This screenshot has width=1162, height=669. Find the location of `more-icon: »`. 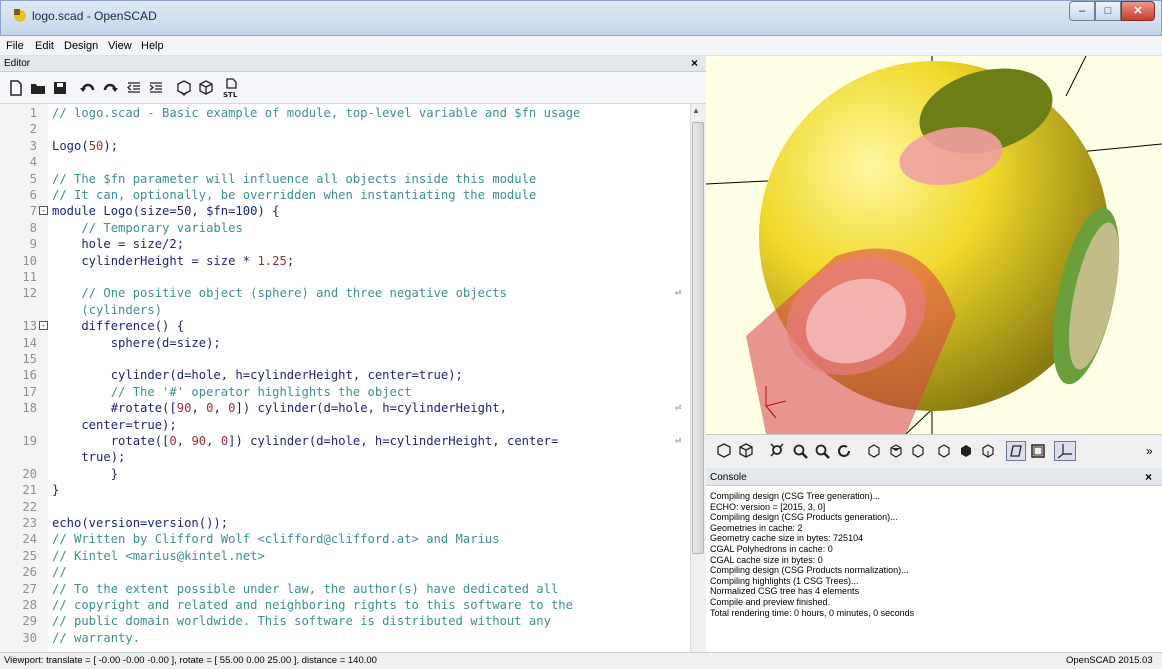

more-icon: » is located at coordinates (1149, 451).